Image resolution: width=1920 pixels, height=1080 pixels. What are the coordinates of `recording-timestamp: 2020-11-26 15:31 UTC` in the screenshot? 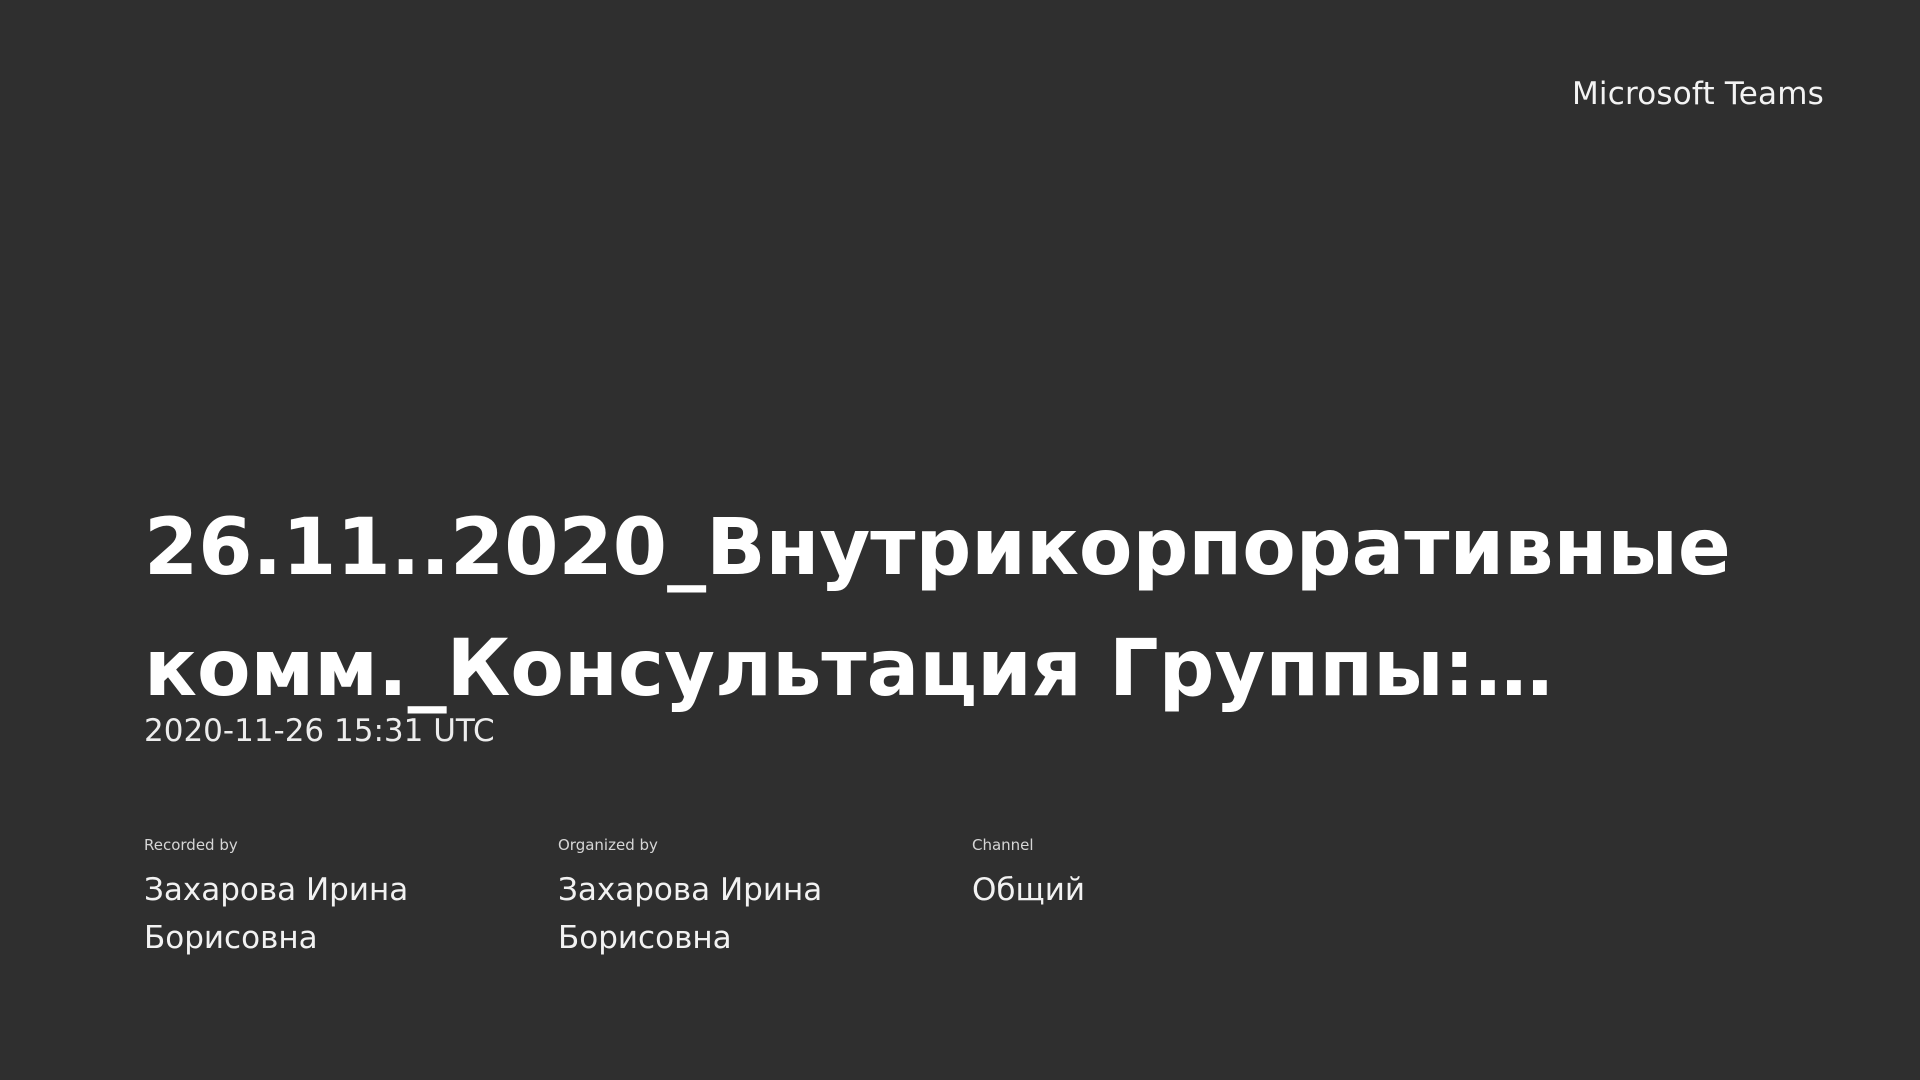 It's located at (319, 731).